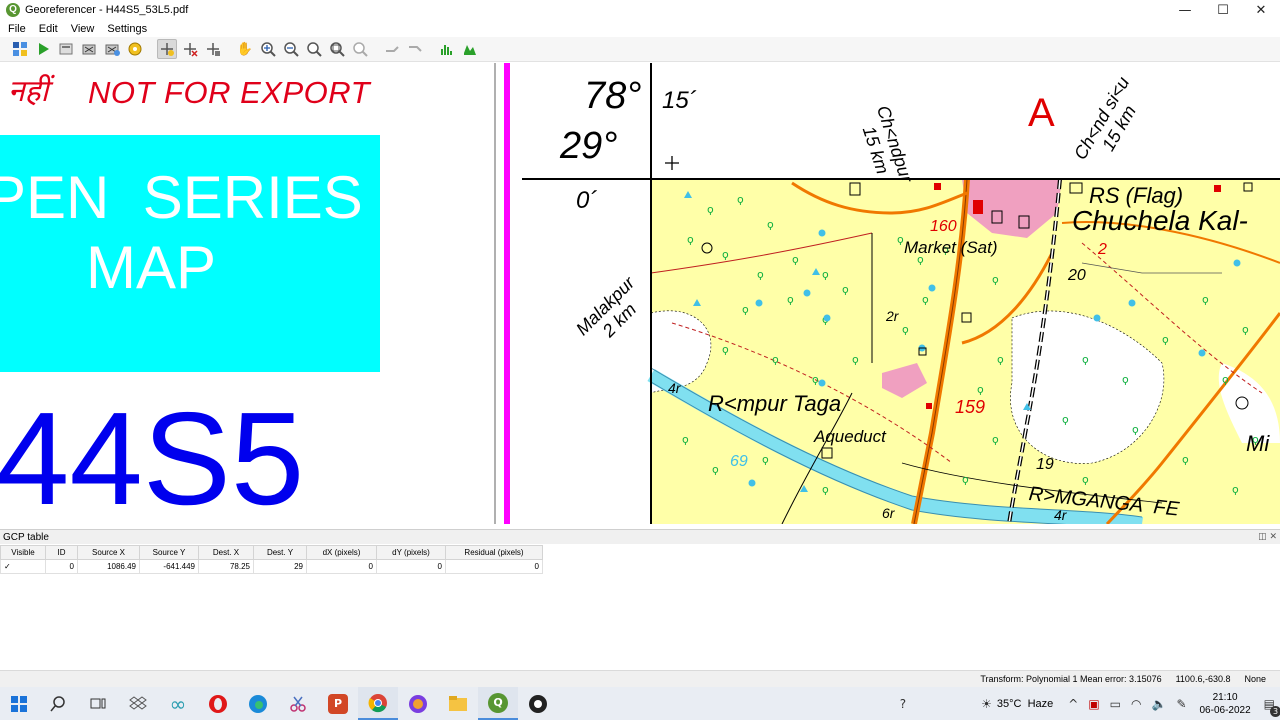 This screenshot has width=1280, height=720. I want to click on snipping-tool-icon, so click(298, 703).